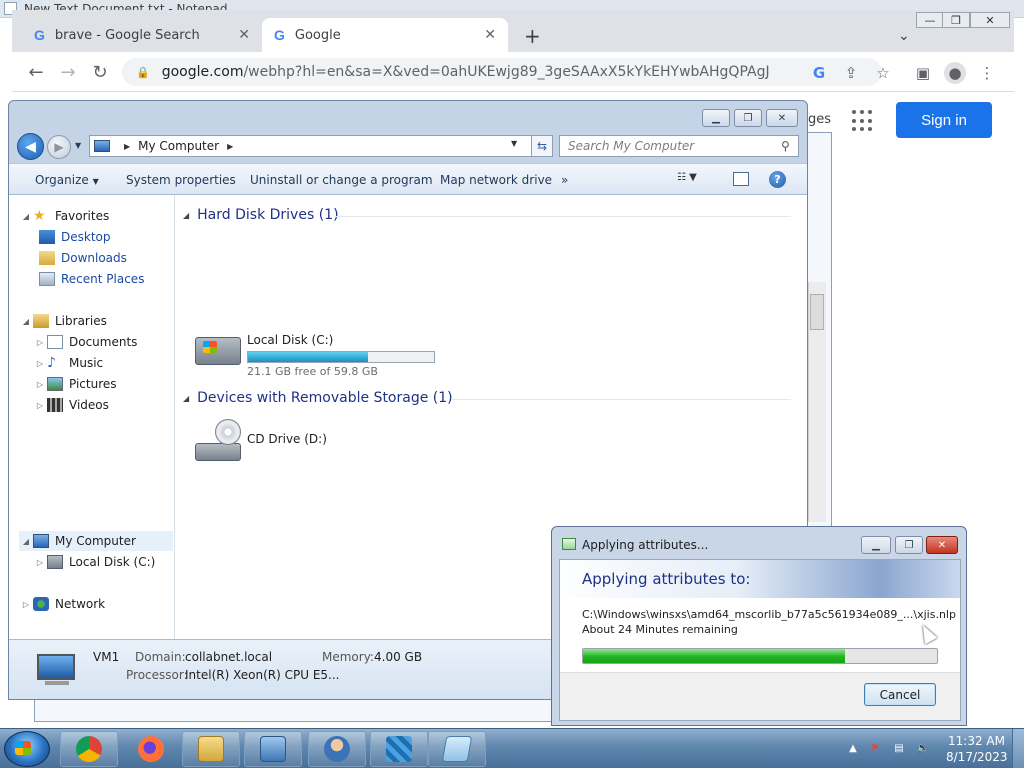 Image resolution: width=1024 pixels, height=768 pixels. What do you see at coordinates (318, 398) in the screenshot?
I see `group-header-removable: ◢ Devices with Removable Storage (1)` at bounding box center [318, 398].